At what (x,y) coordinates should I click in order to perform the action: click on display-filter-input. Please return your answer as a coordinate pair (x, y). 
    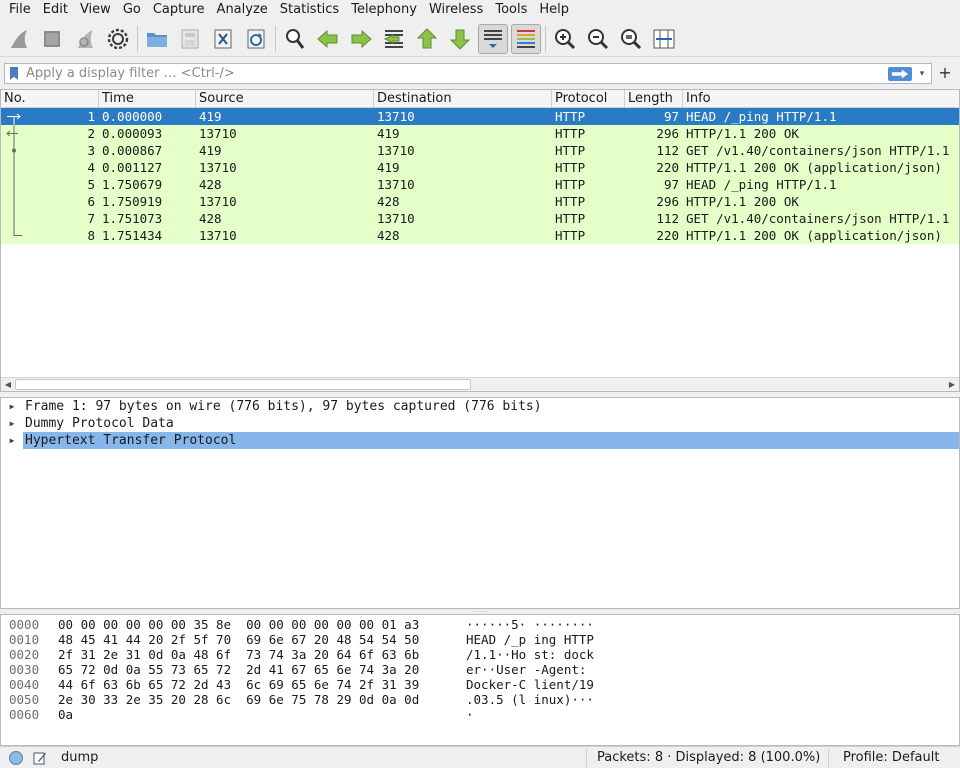
    Looking at the image, I should click on (454, 73).